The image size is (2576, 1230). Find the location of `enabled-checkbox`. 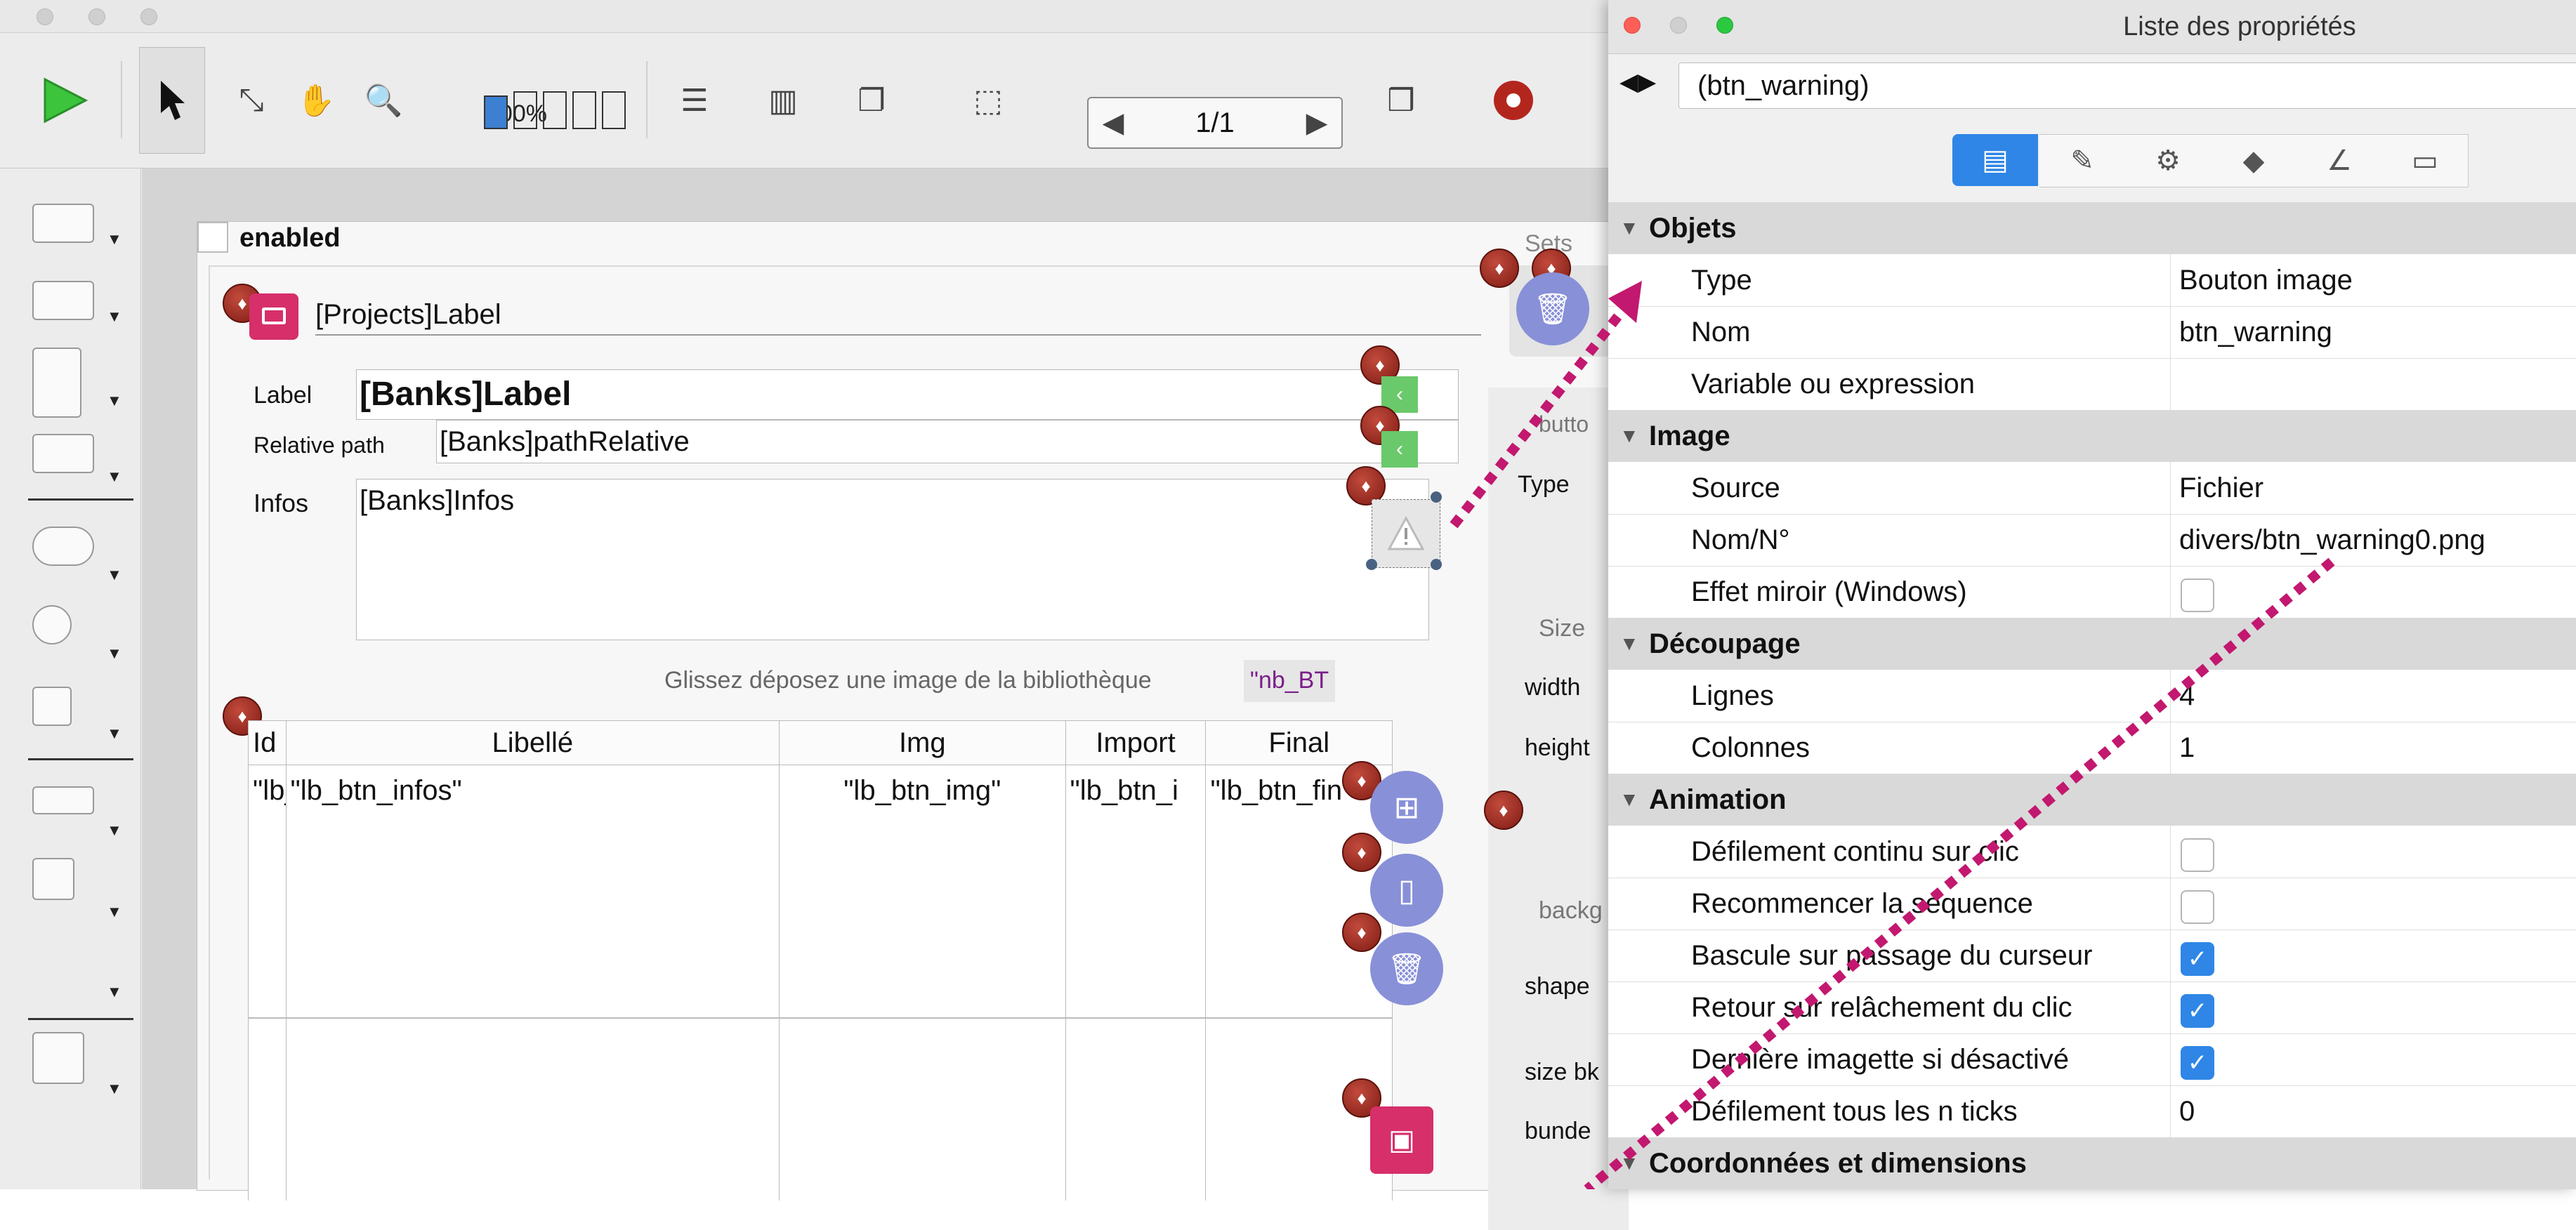

enabled-checkbox is located at coordinates (212, 237).